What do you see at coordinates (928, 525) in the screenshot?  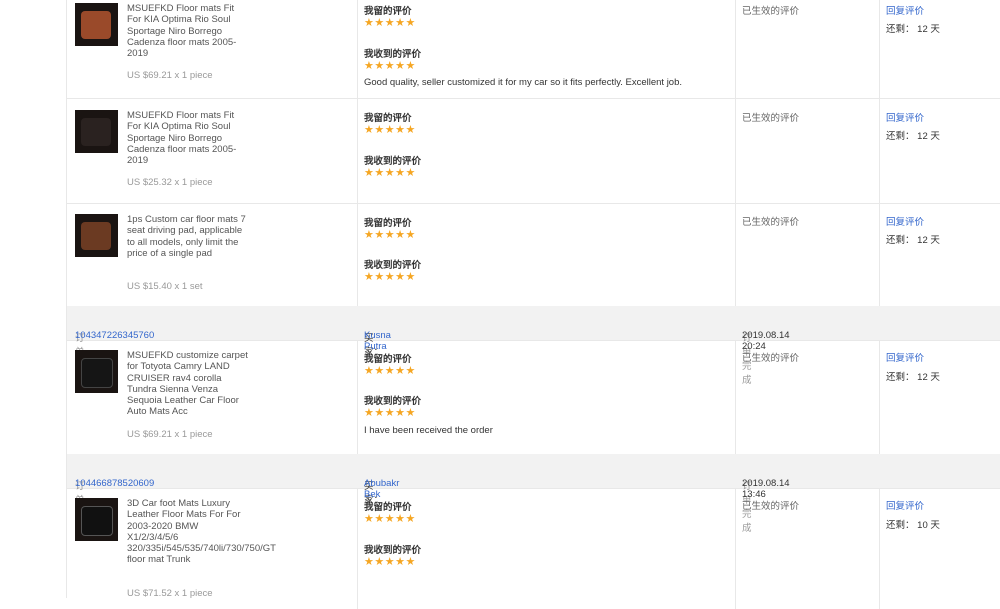 I see `remaining-days: 10 天` at bounding box center [928, 525].